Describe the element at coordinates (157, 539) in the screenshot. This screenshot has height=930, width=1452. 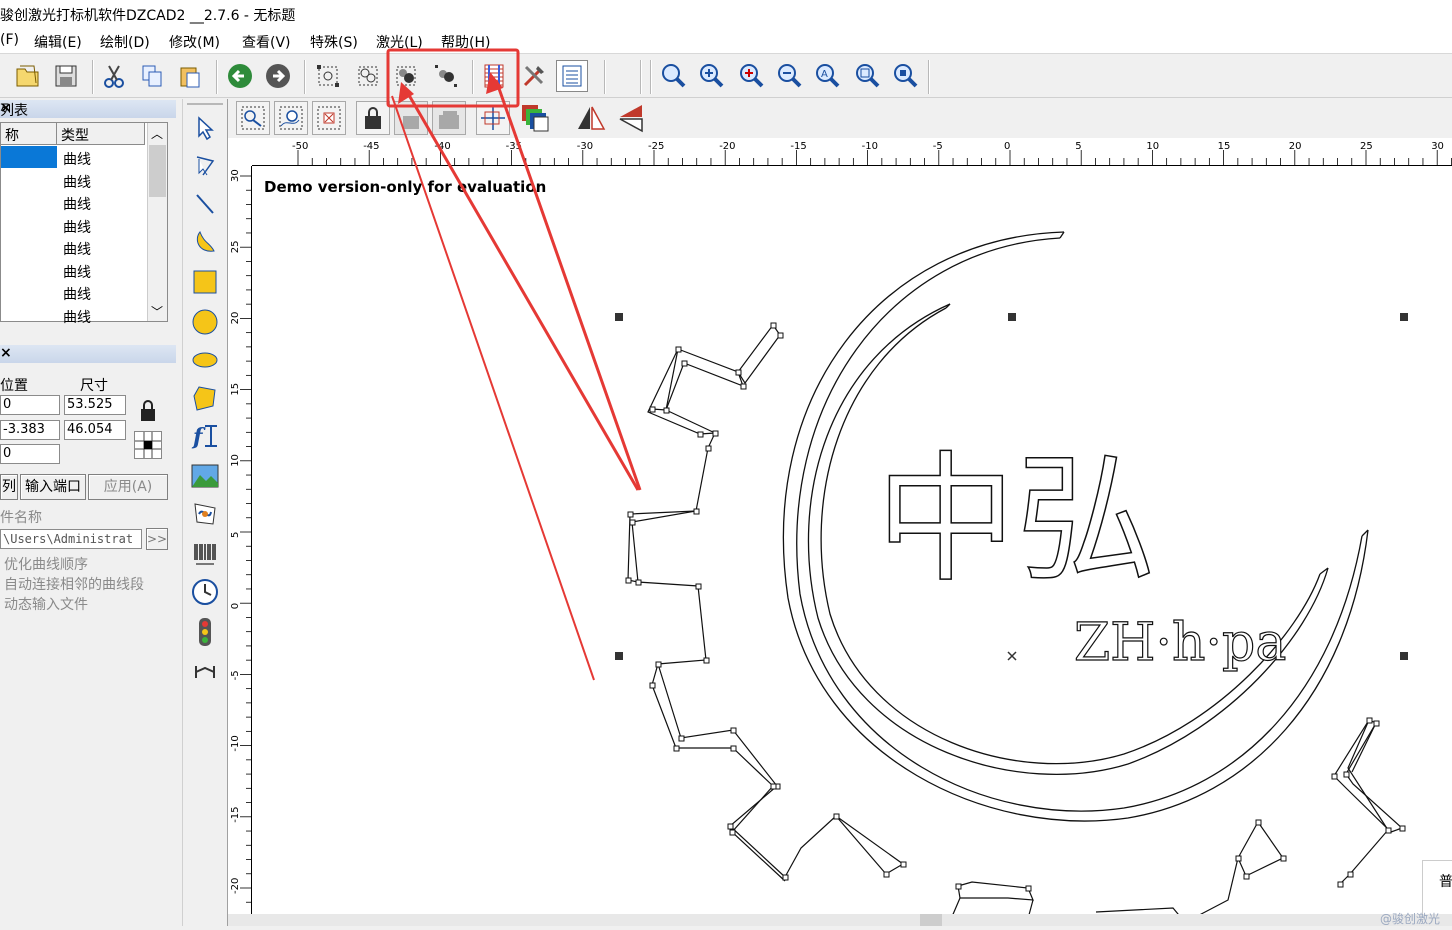
I see `browse-button: >>` at that location.